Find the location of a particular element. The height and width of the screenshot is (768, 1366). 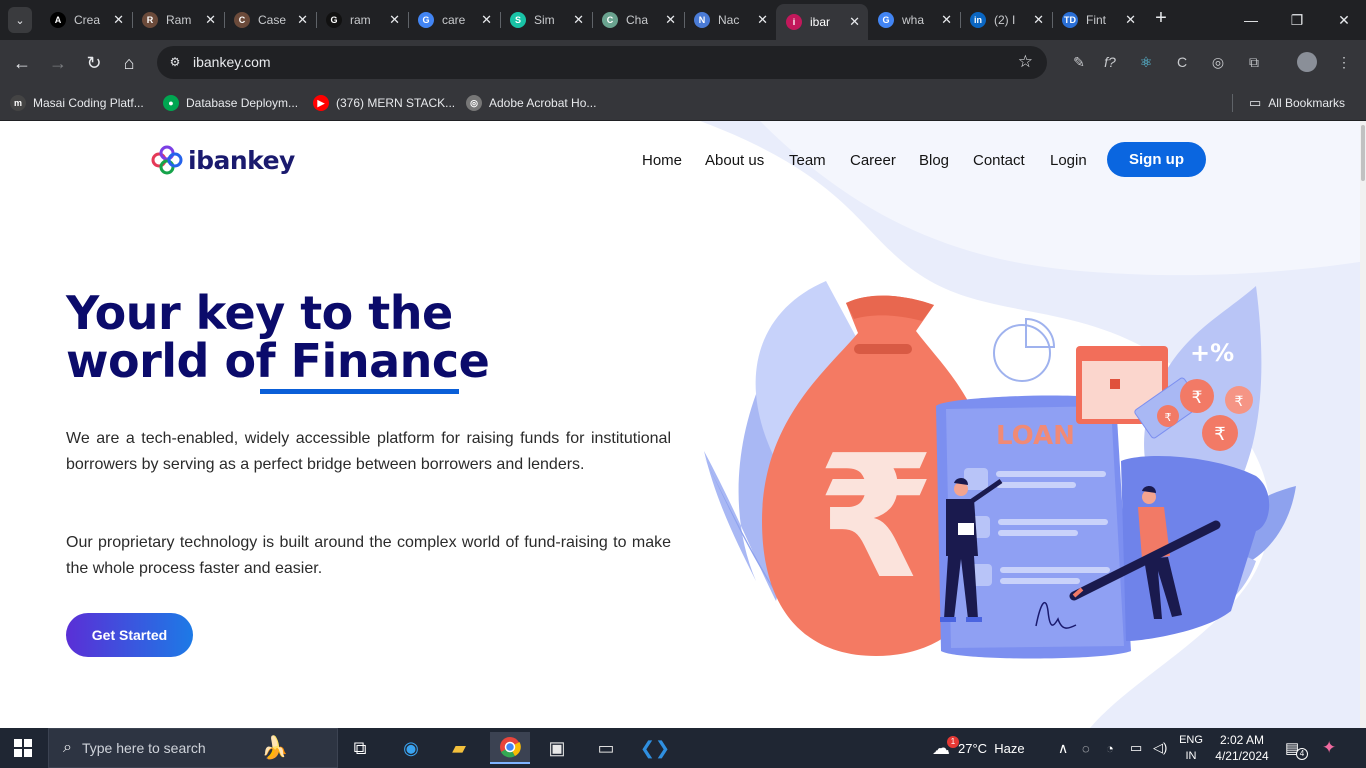

back-arrow-icon: ← is located at coordinates (22, 63).